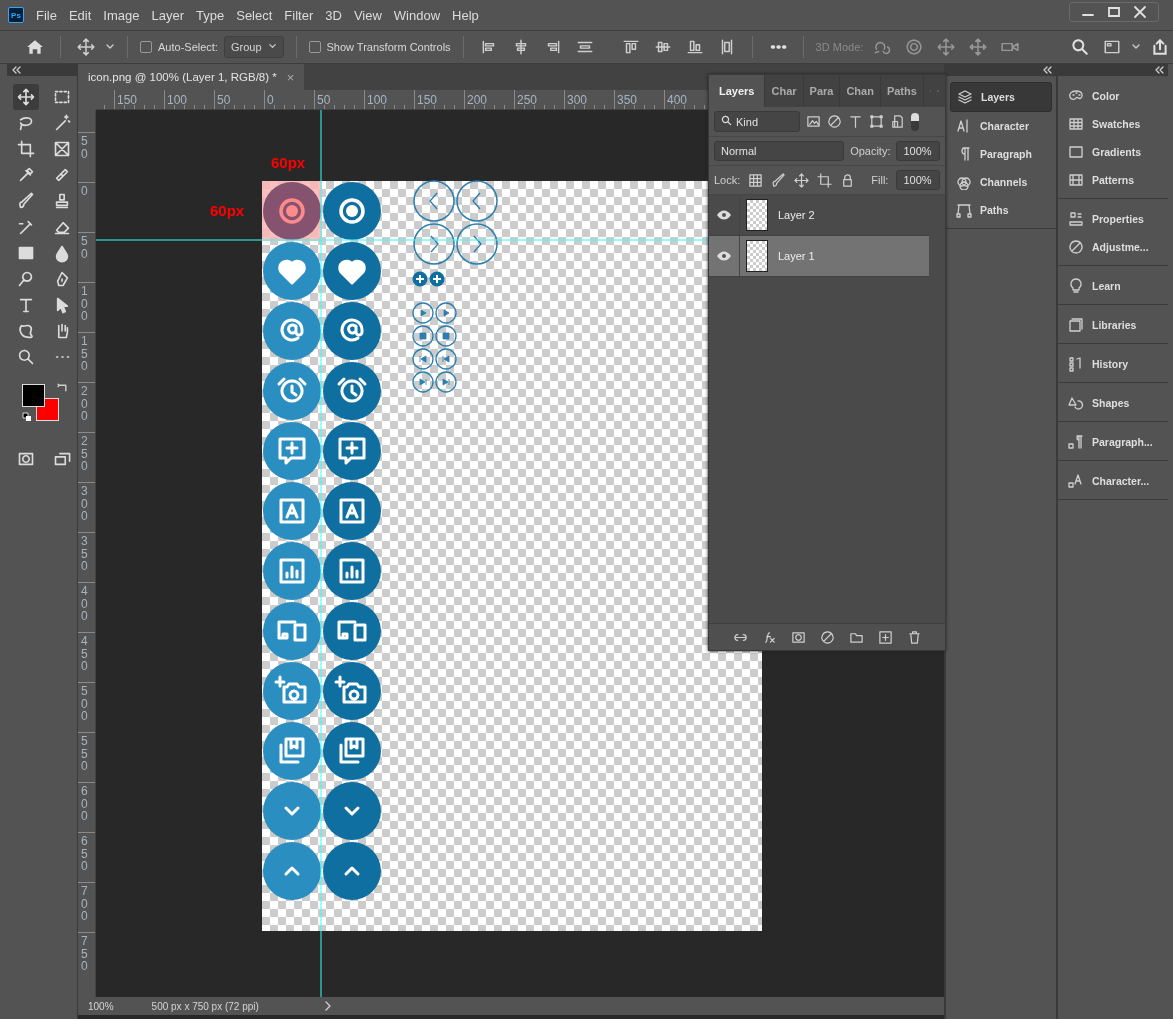 This screenshot has height=1019, width=1173. What do you see at coordinates (1112, 47) in the screenshot?
I see `workspace-icon` at bounding box center [1112, 47].